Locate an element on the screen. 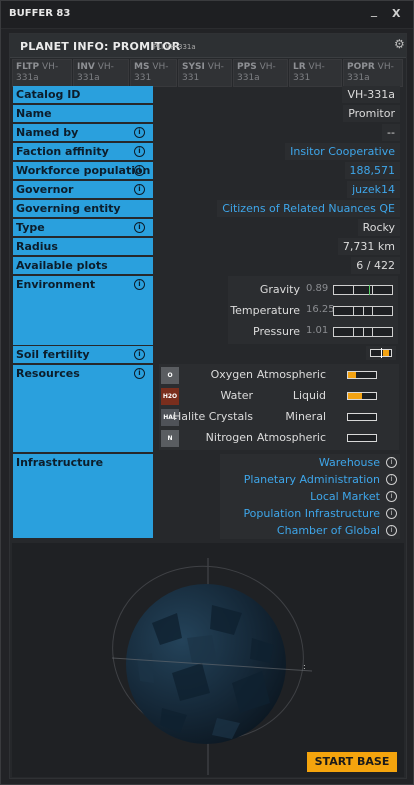 Image resolution: width=414 pixels, height=785 pixels. tab-code: FLTP is located at coordinates (28, 67).